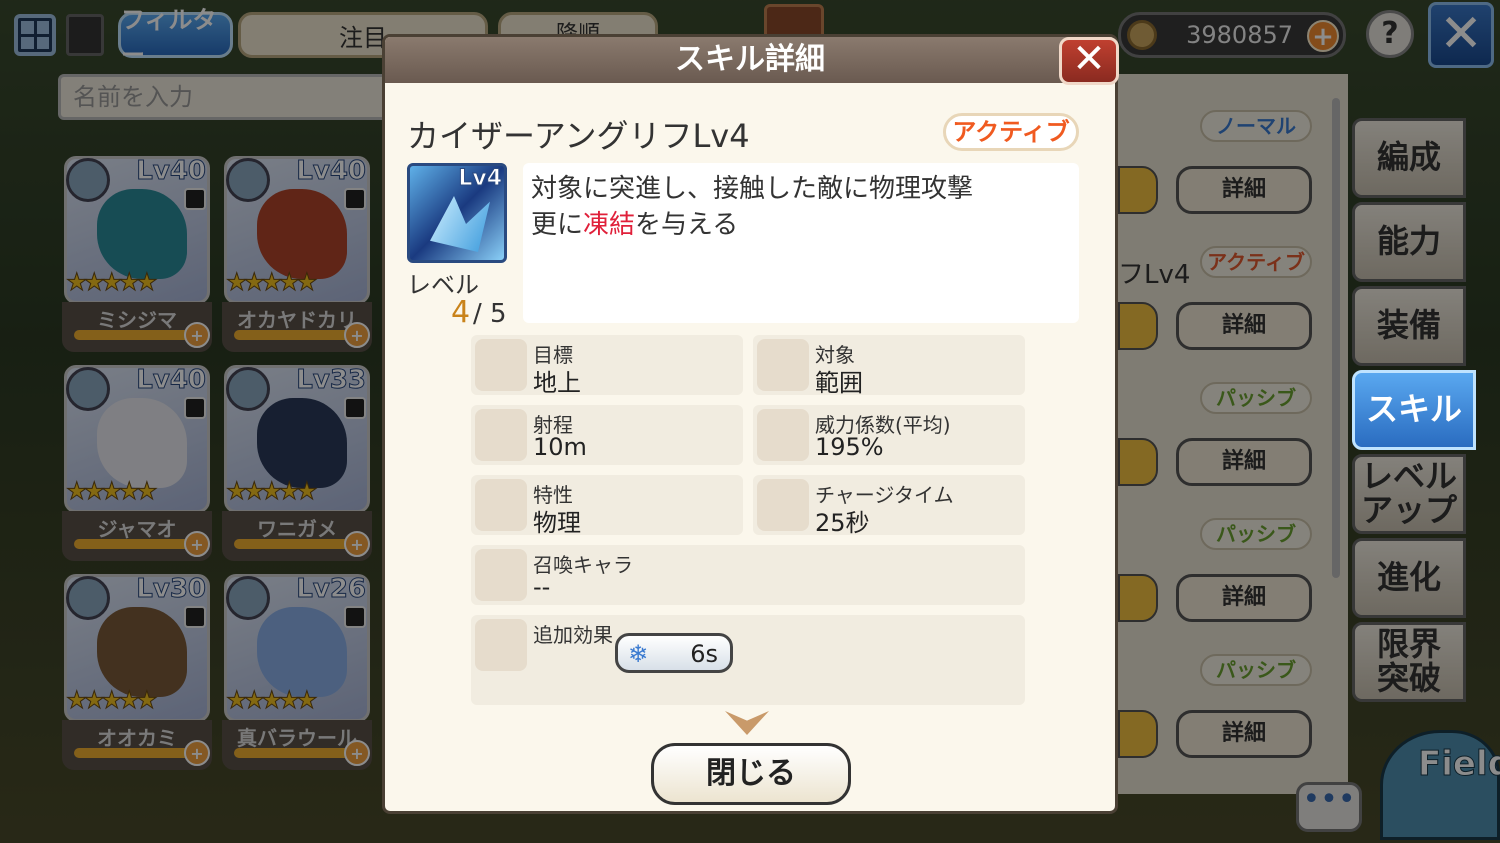 This screenshot has width=1500, height=843. What do you see at coordinates (578, 136) in the screenshot?
I see `skill-name: カイザーアングリフLv4` at bounding box center [578, 136].